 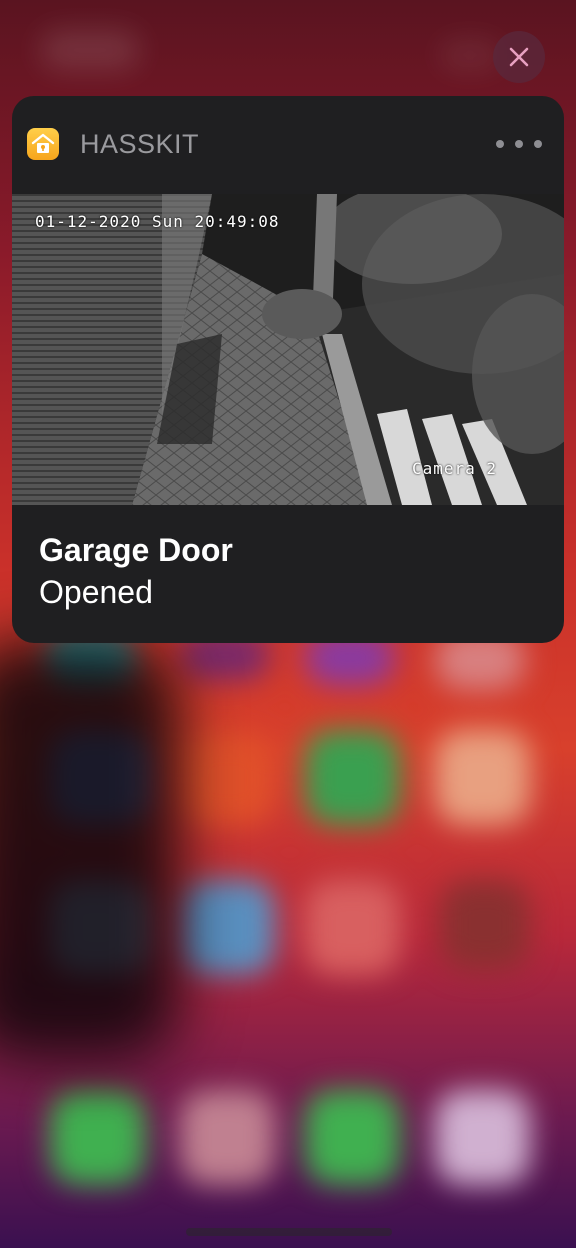 I want to click on home-icon, so click(x=43, y=143).